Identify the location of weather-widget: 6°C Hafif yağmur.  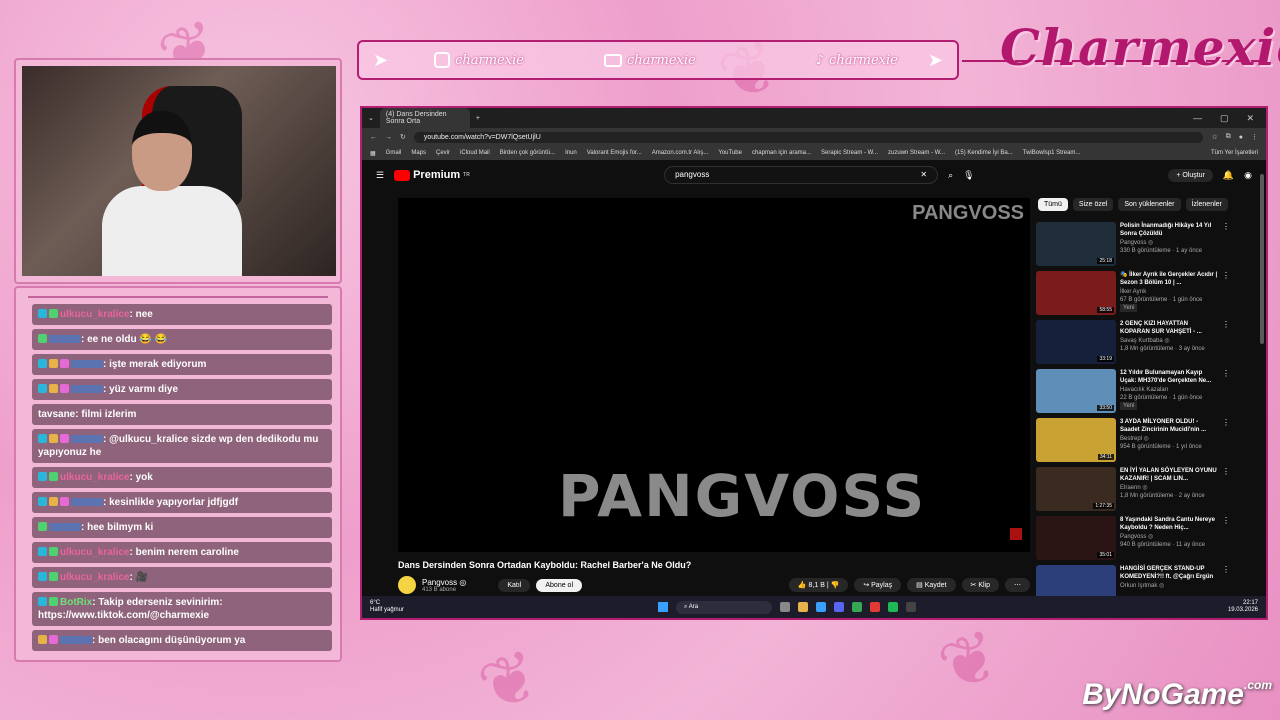
(510, 607).